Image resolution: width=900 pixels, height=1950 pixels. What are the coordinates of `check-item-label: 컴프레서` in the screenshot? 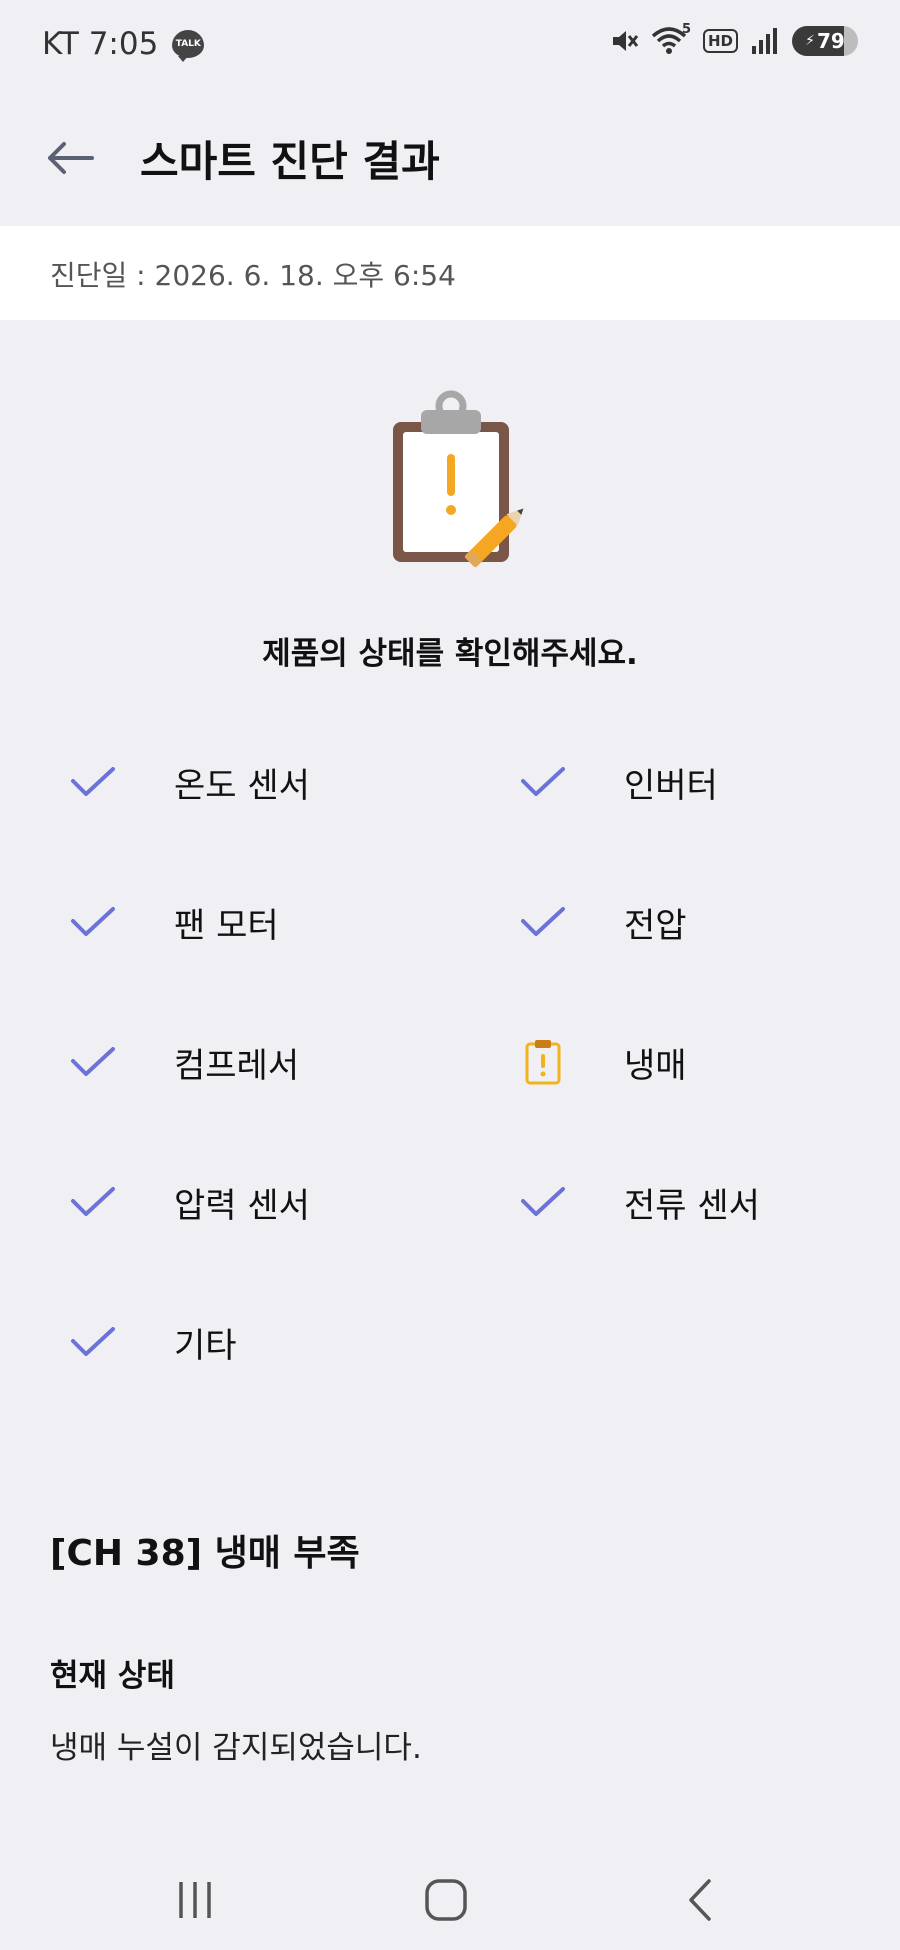 It's located at (237, 1065).